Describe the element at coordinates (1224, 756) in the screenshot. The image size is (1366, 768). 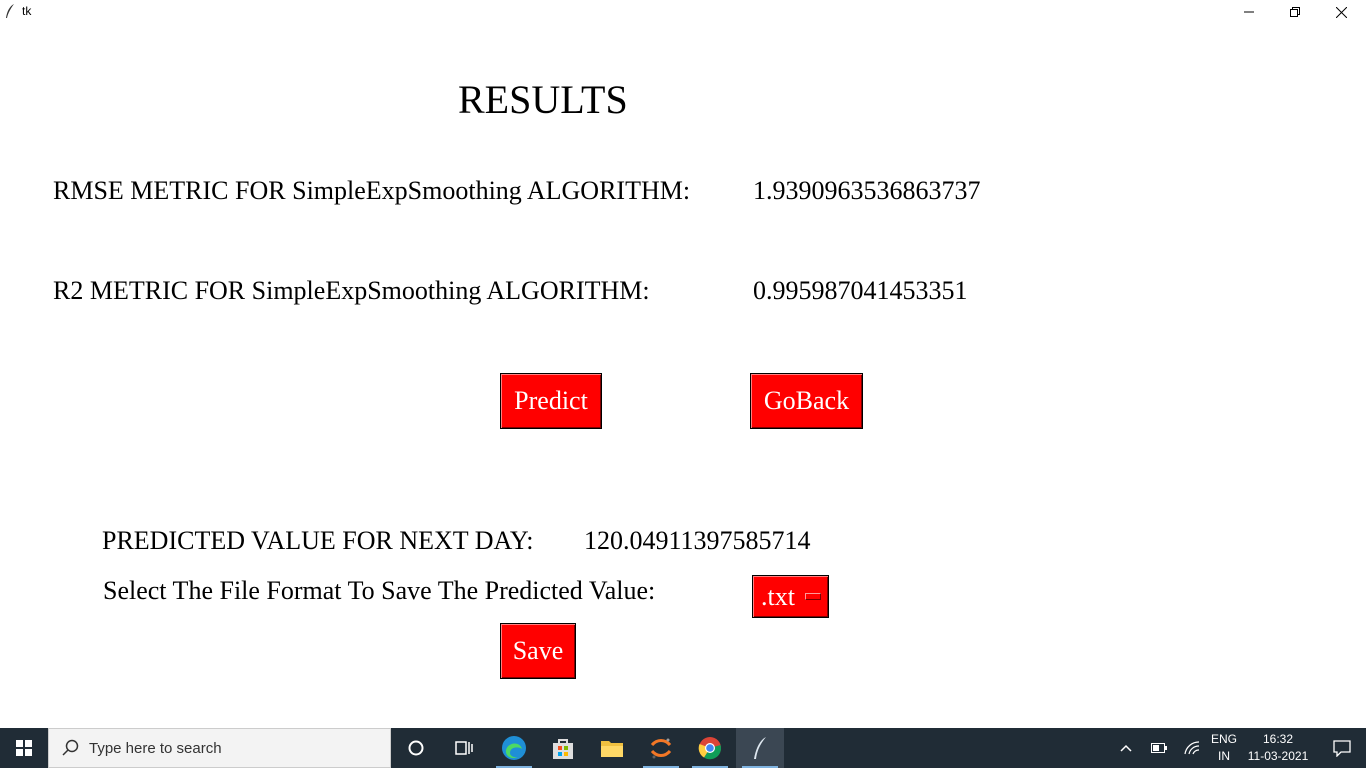
I see `region-indicator: IN` at that location.